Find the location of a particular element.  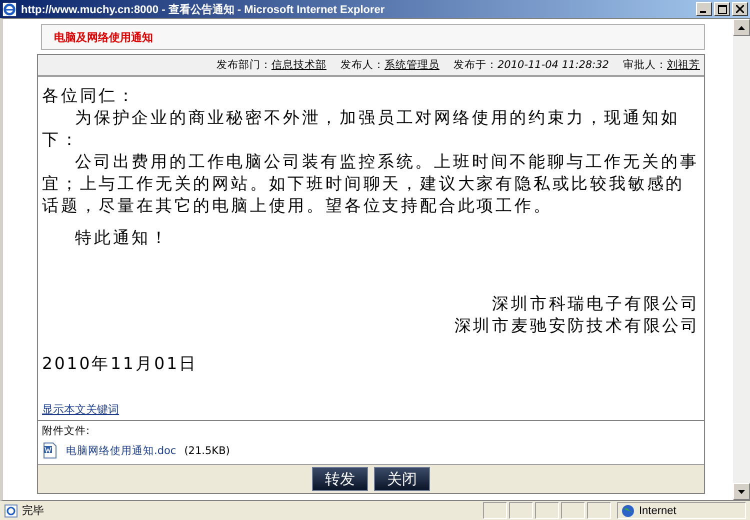

signature-text: 深圳市麦驰安防技术有限公司 is located at coordinates (577, 326).